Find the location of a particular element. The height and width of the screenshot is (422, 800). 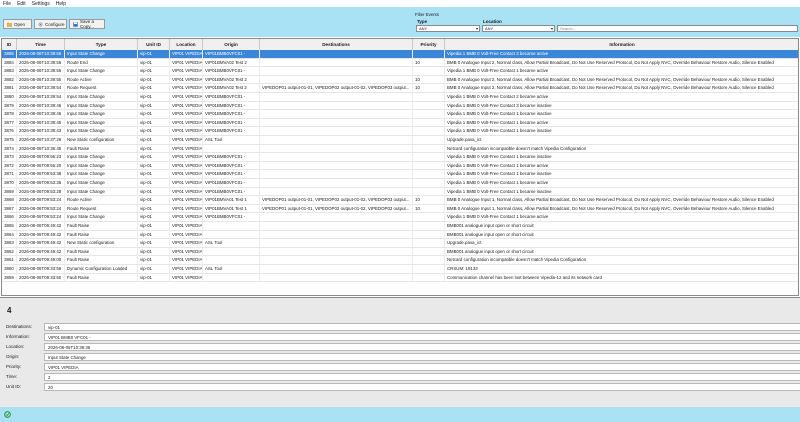

column-header-id: ID is located at coordinates (9, 44).